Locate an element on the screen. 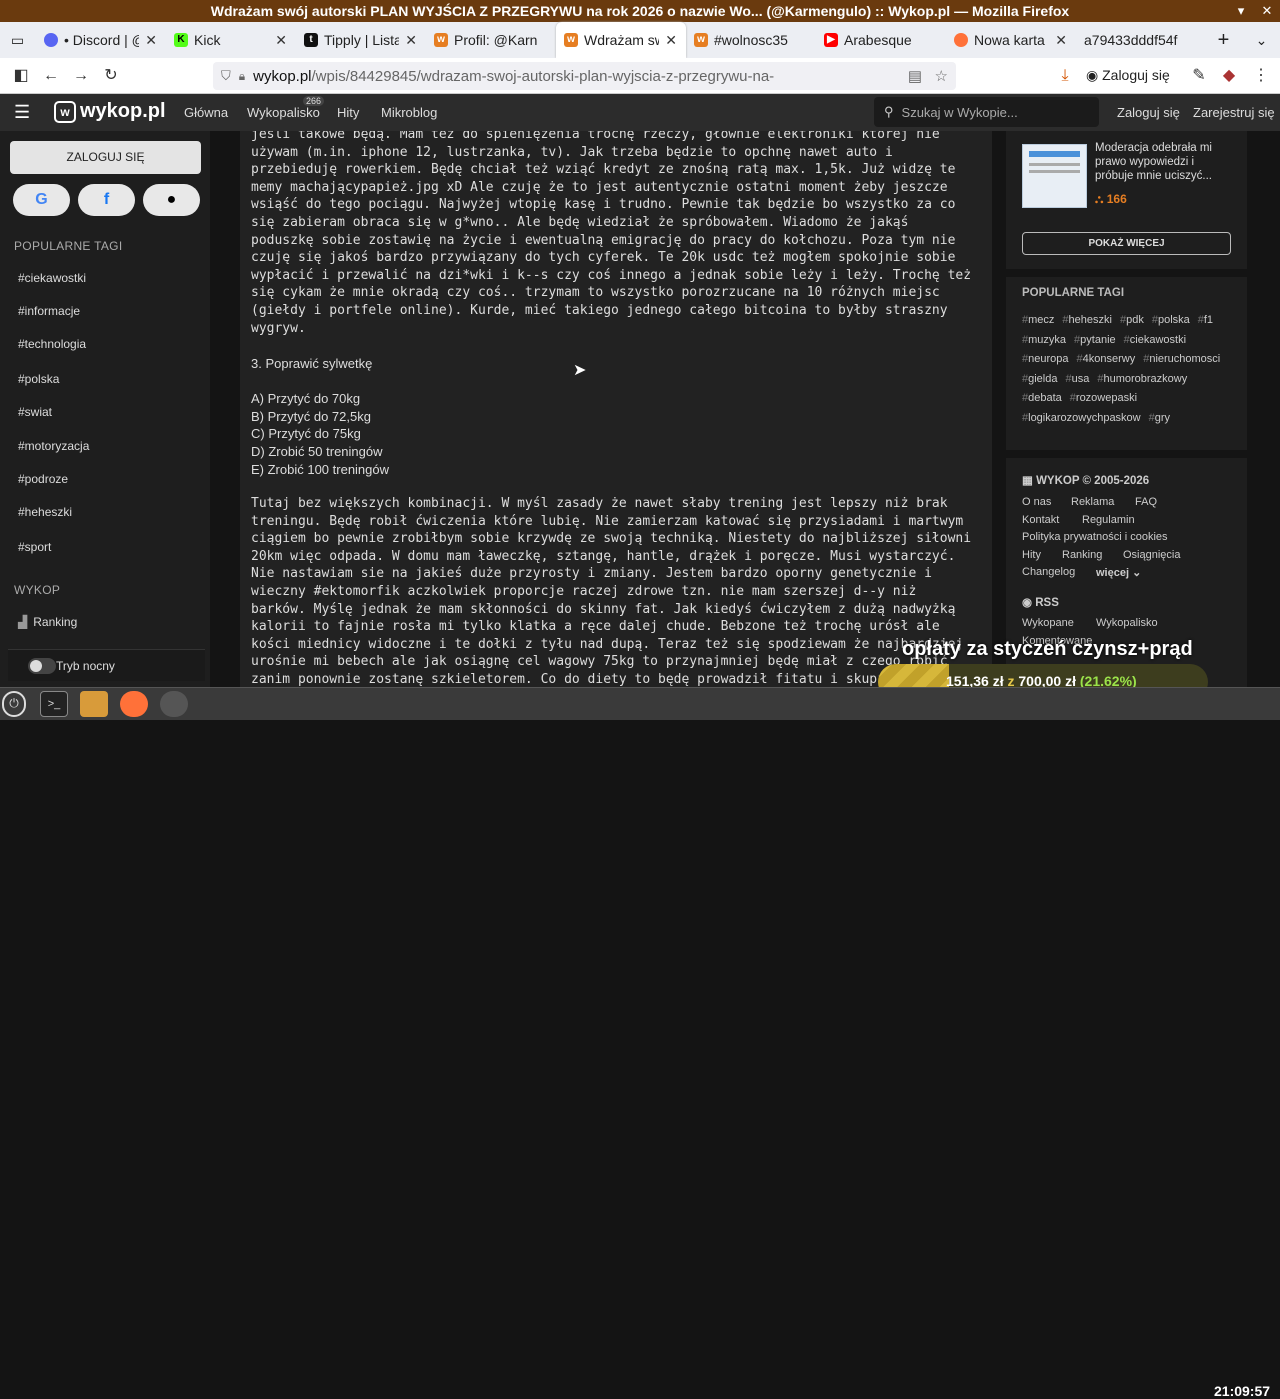  footer-link: Ranking is located at coordinates (1082, 555).